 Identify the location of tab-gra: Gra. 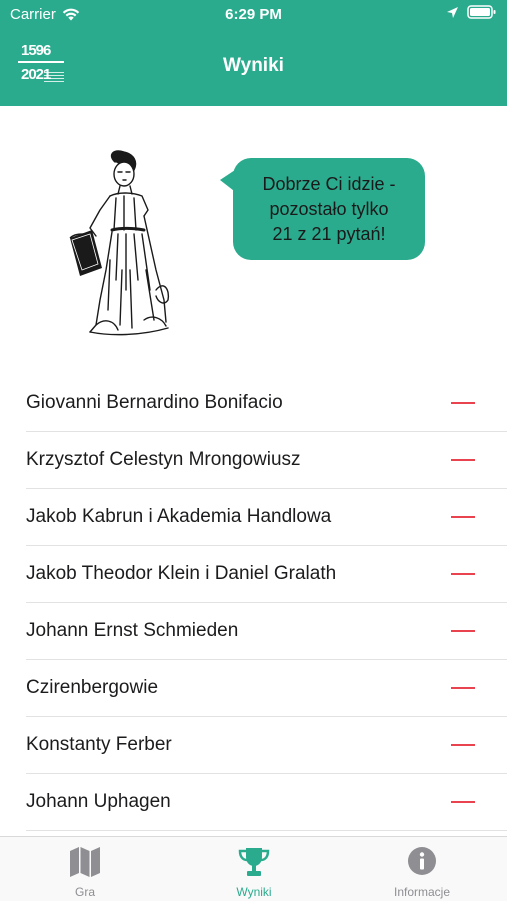
(85, 872).